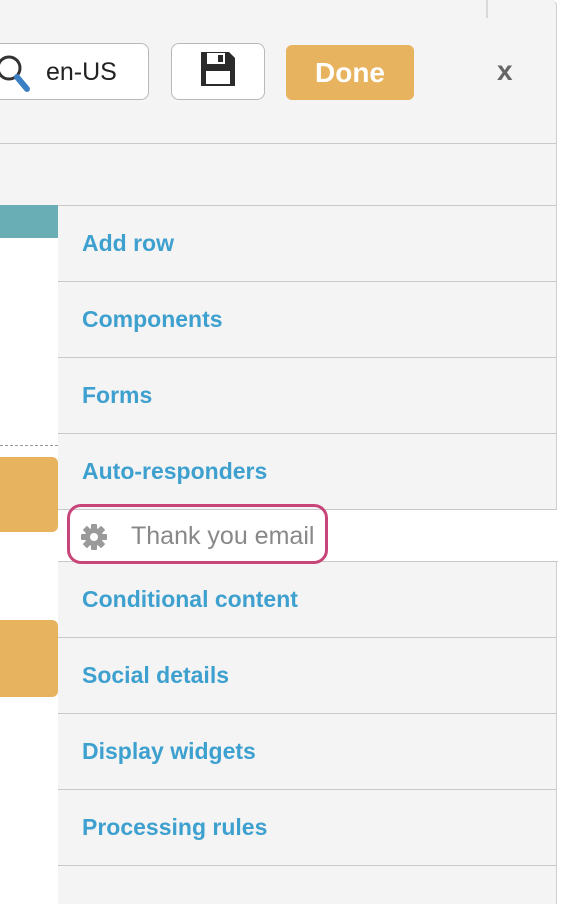 The width and height of the screenshot is (572, 904). I want to click on menu-item-add-row: Add row, so click(307, 244).